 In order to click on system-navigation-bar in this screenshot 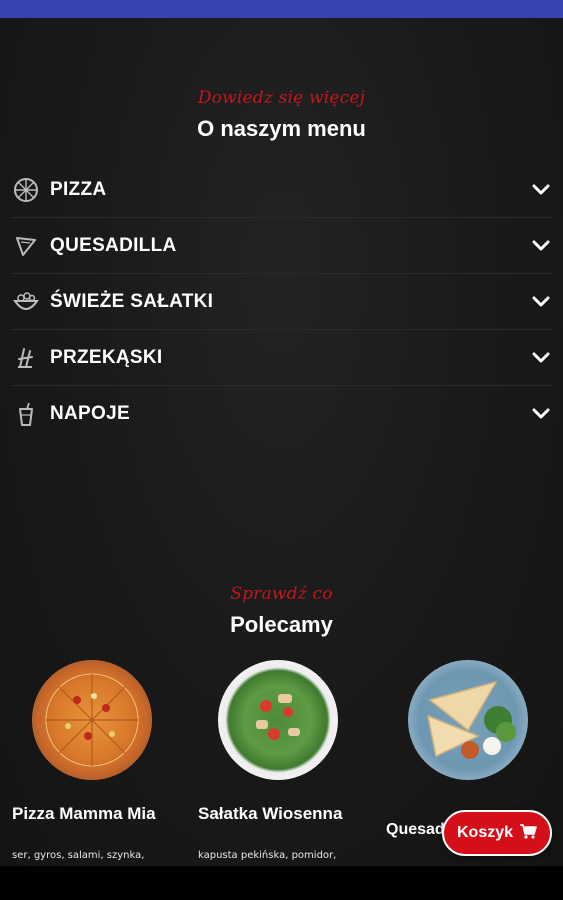, I will do `click(281, 883)`.